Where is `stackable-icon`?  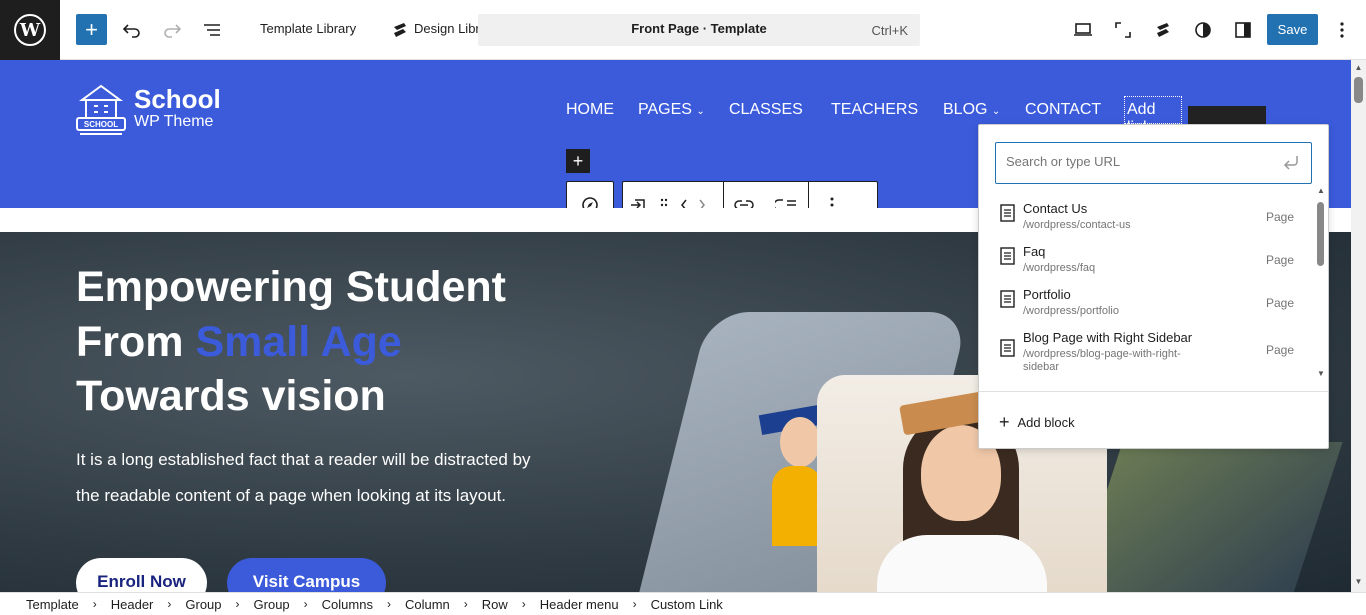 stackable-icon is located at coordinates (1163, 30).